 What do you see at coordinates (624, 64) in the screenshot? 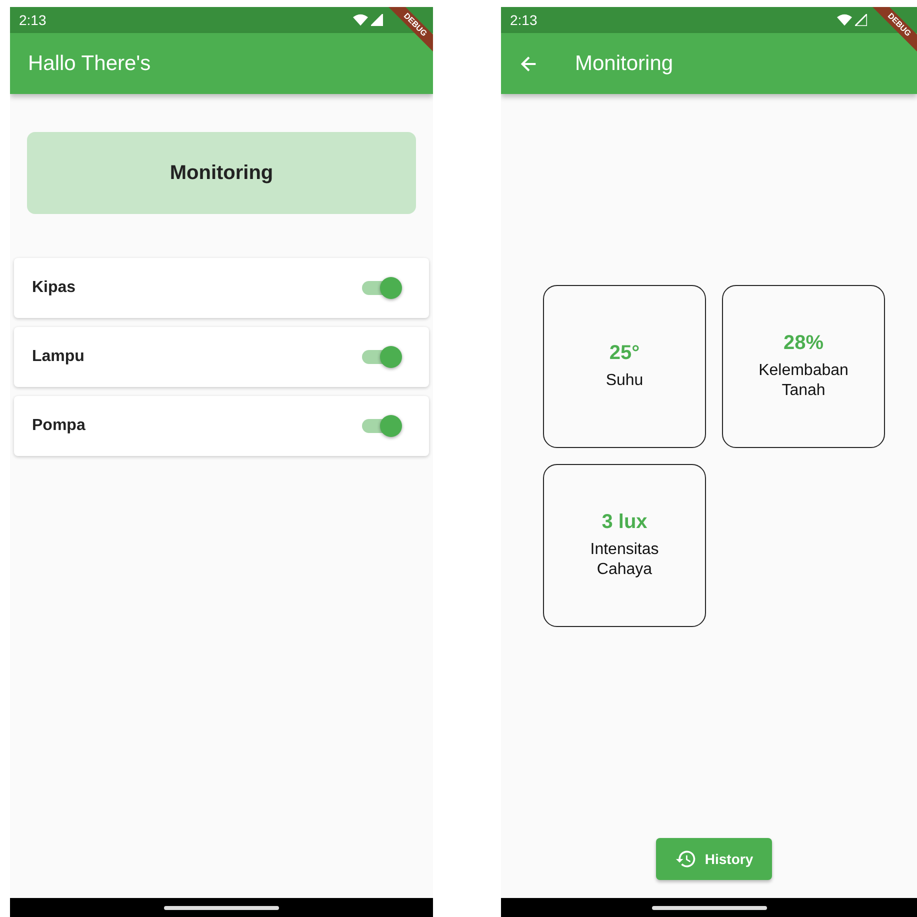
I see `app-bar-title: Monitoring` at bounding box center [624, 64].